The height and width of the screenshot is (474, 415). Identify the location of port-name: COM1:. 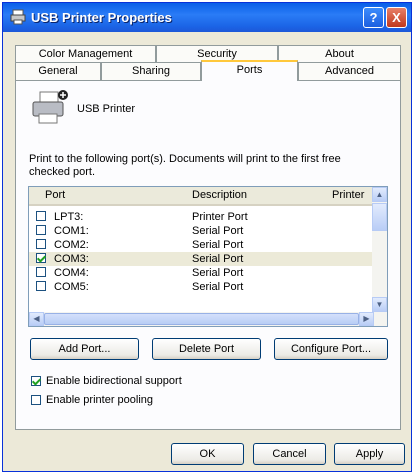
(71, 231).